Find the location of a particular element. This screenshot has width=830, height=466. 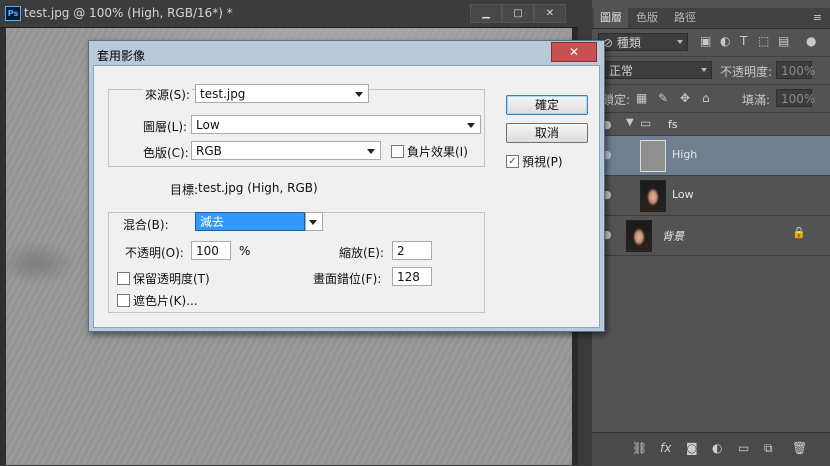

opacity-input: 100% is located at coordinates (796, 70).